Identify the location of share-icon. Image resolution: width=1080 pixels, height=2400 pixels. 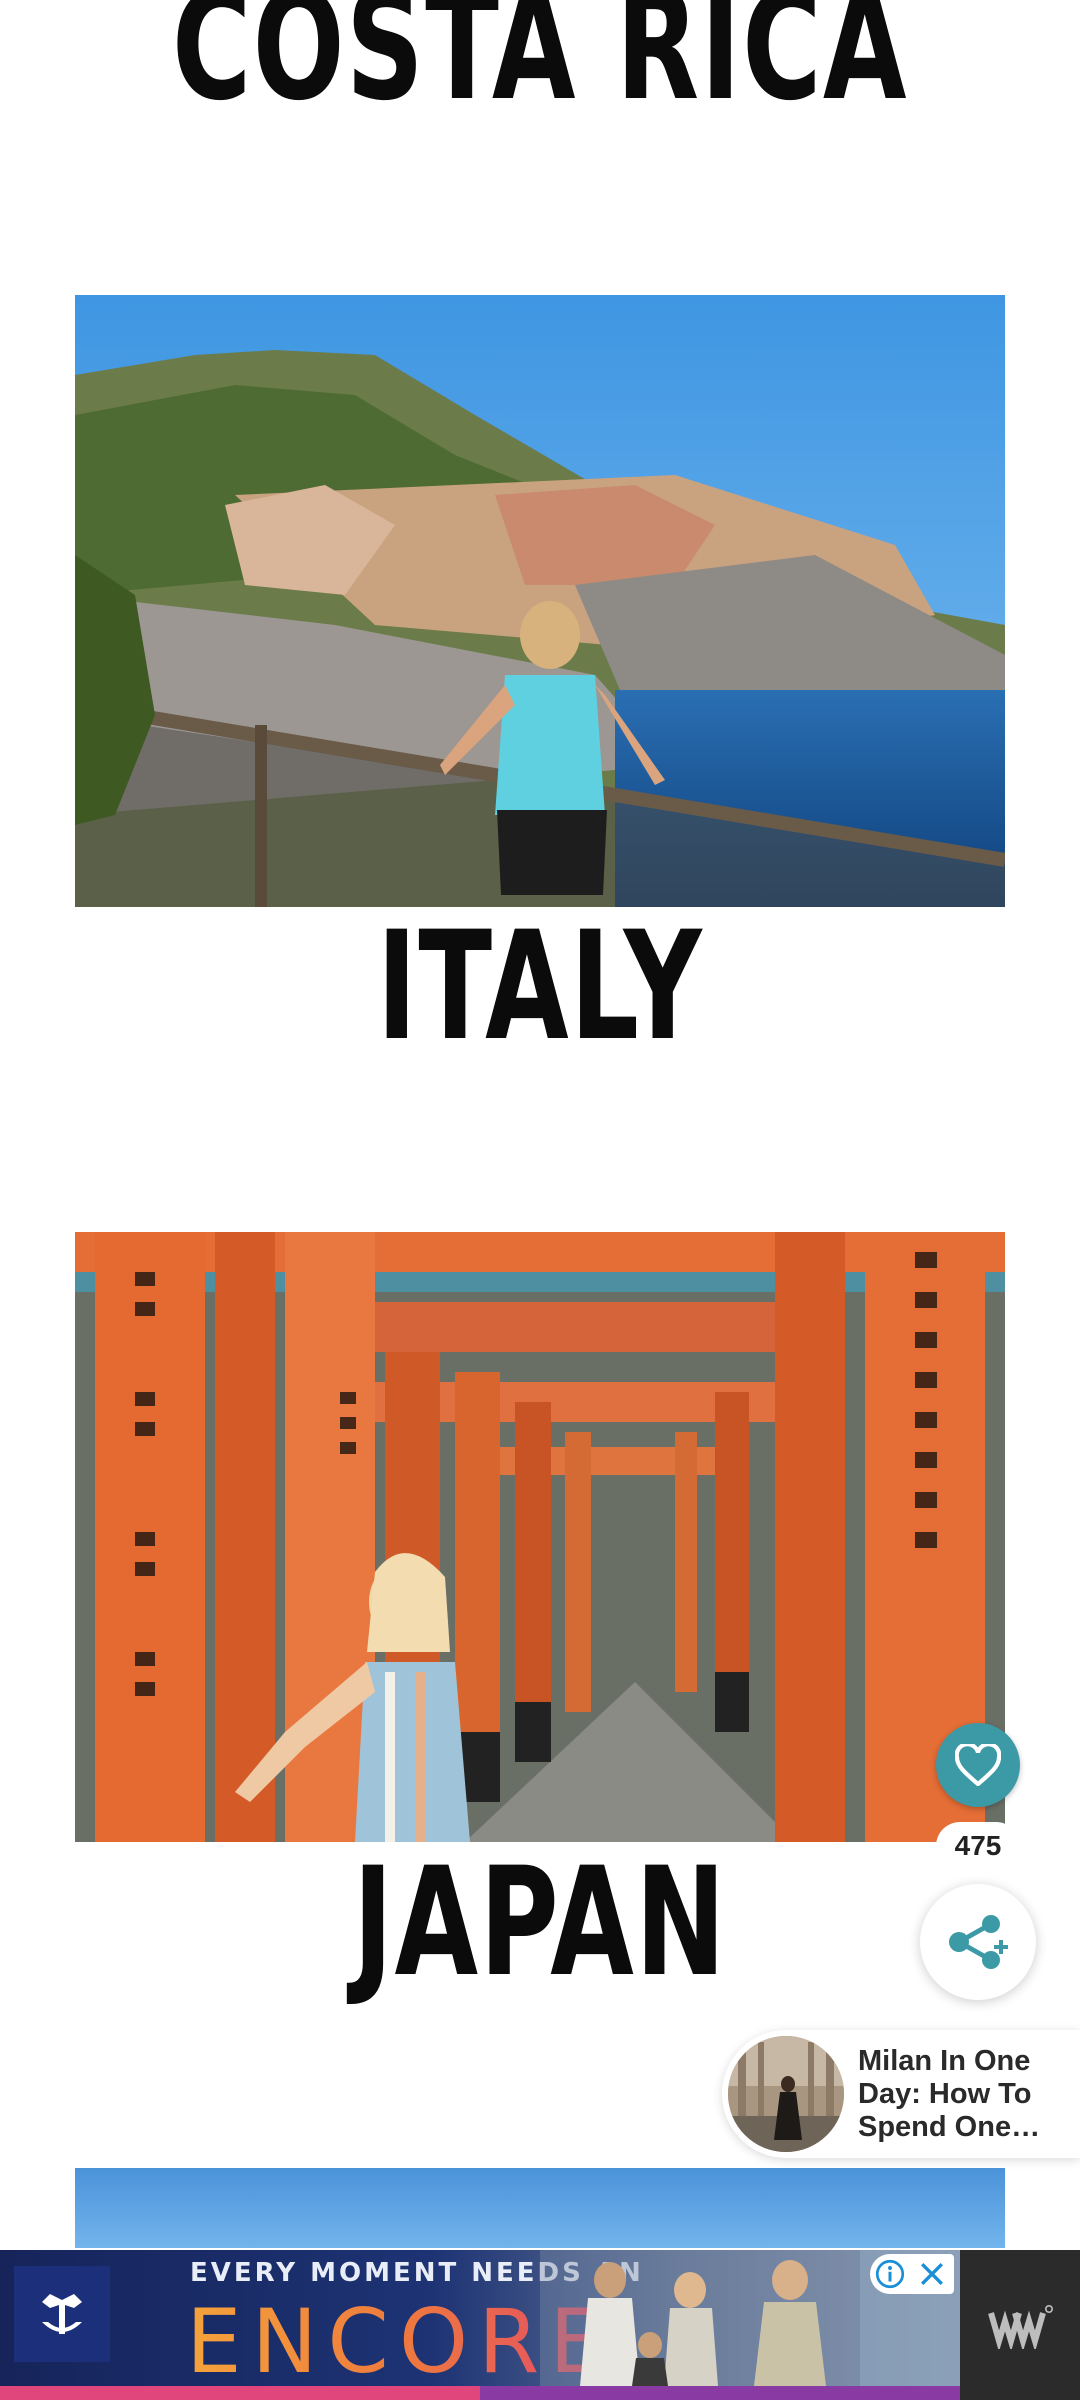
(978, 1942).